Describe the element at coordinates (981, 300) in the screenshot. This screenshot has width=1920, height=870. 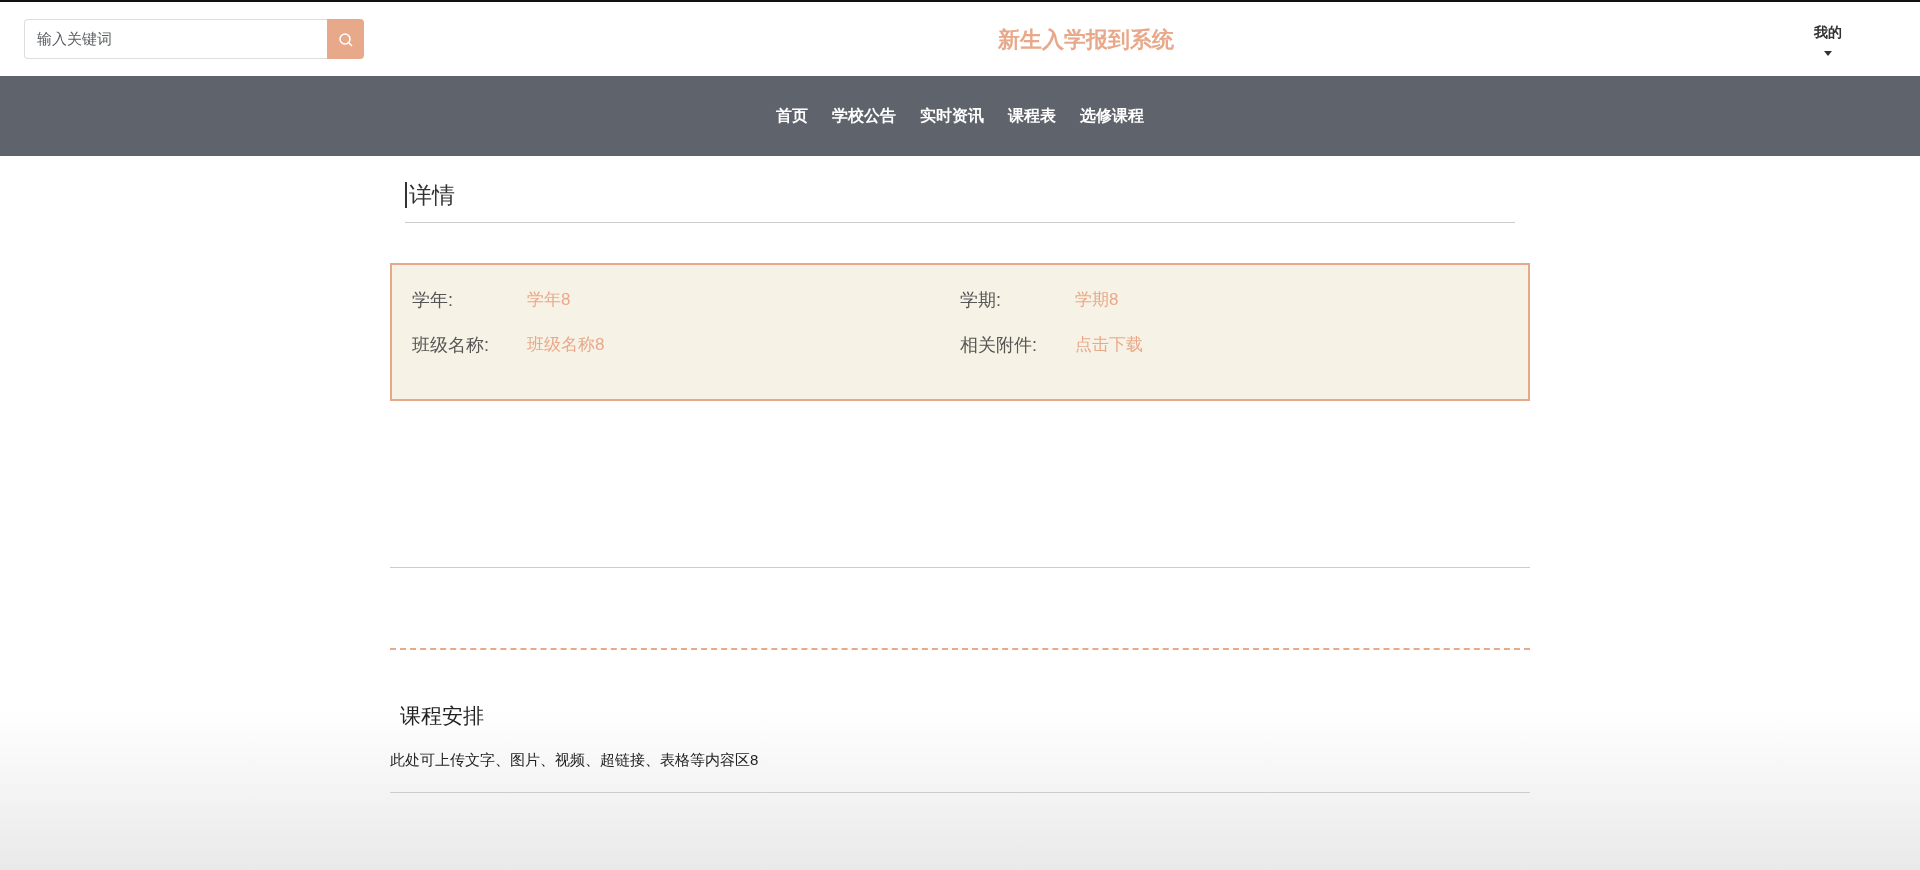
I see `field-label: 学期:` at that location.